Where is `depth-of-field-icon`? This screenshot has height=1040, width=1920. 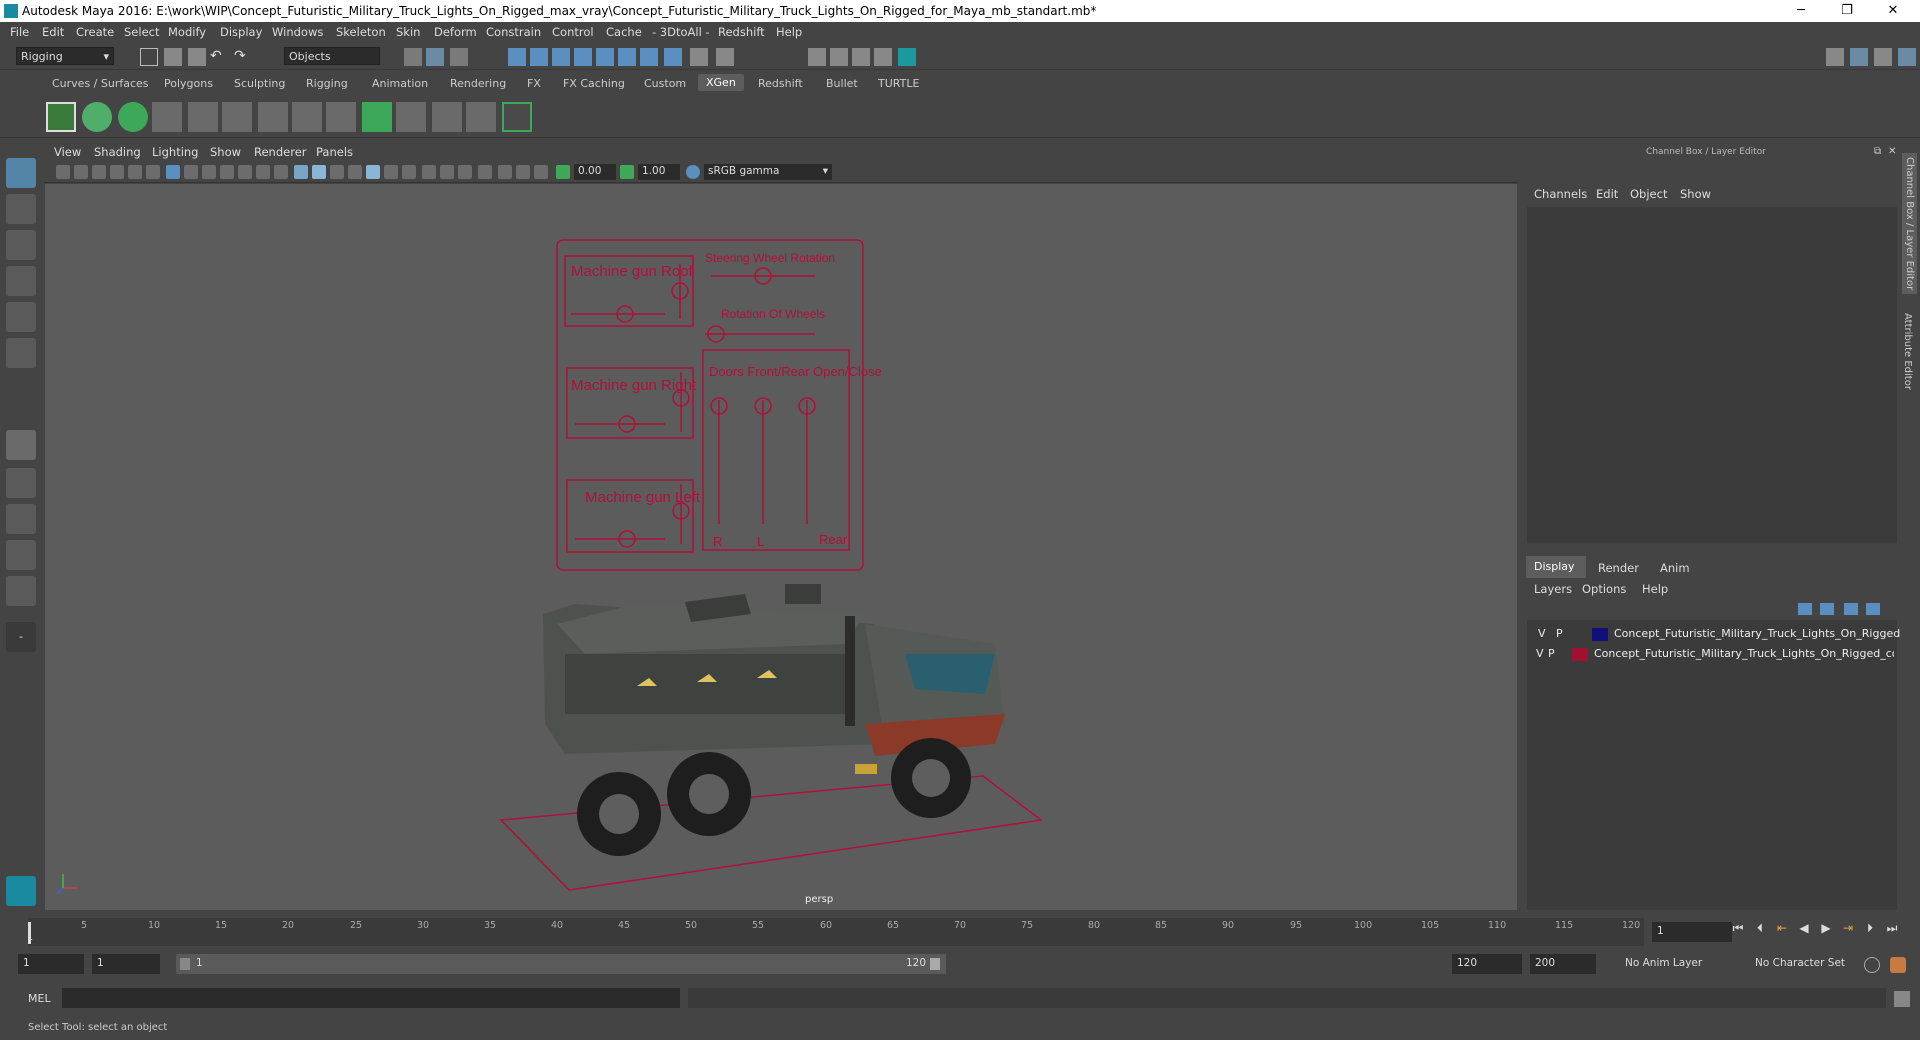 depth-of-field-icon is located at coordinates (465, 172).